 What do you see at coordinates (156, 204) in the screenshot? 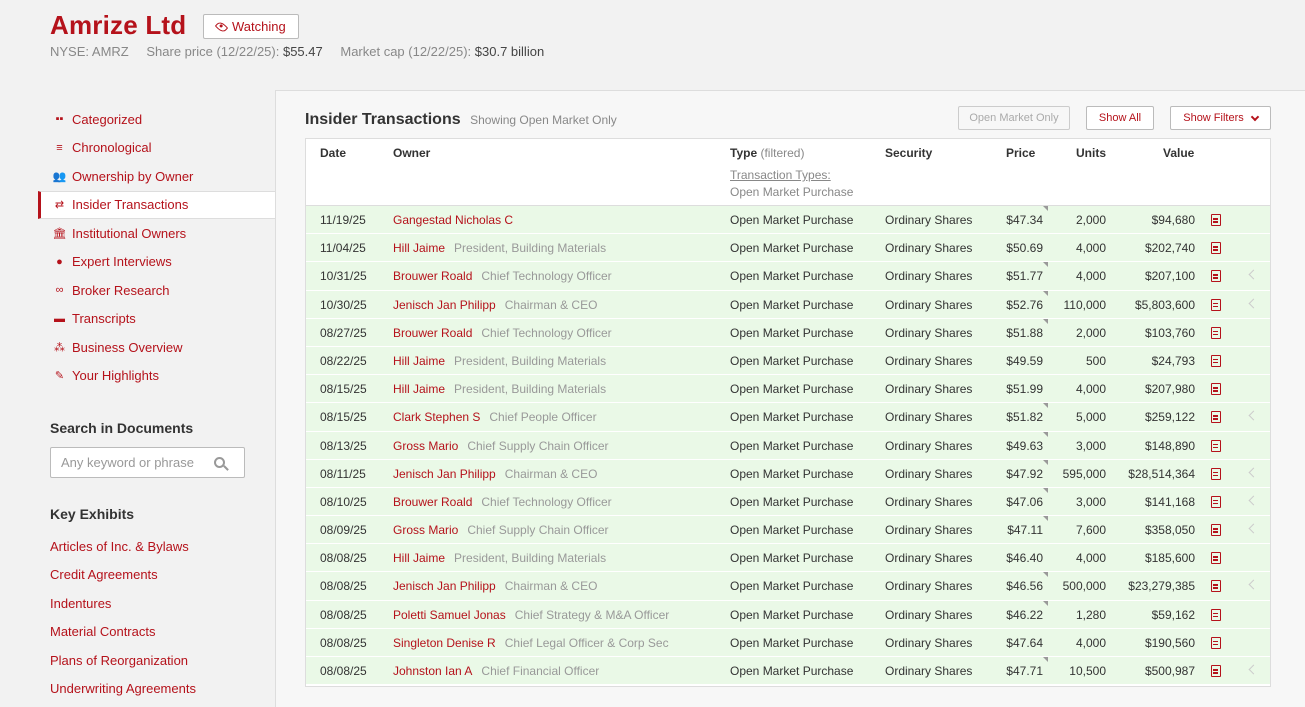
I see `sidebar-item-insider-transactions: ⇄ Insider Transactions` at bounding box center [156, 204].